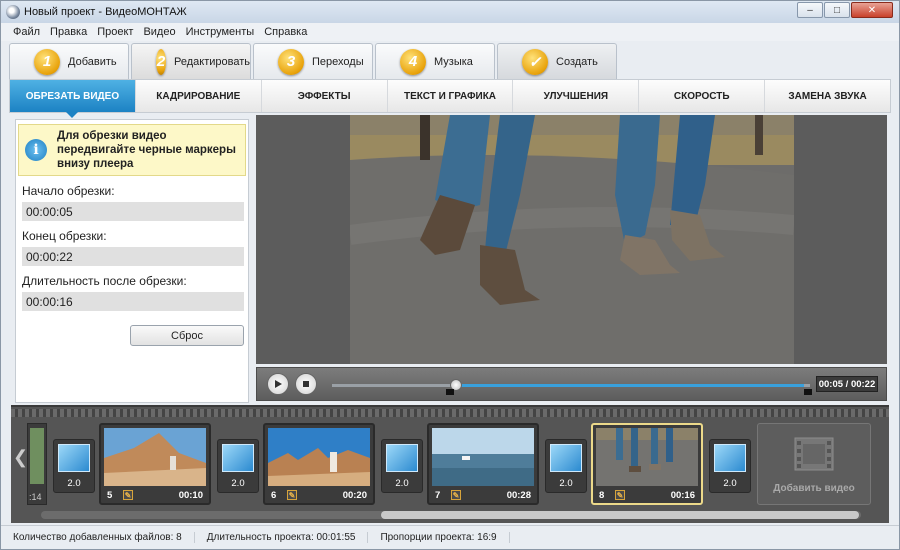  I want to click on step-add: 1 Добавить, so click(69, 61).